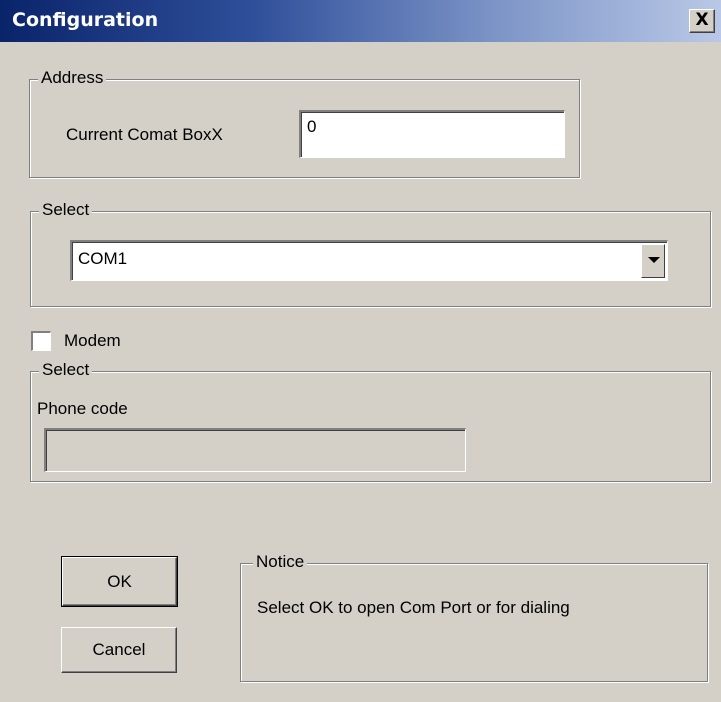 The height and width of the screenshot is (702, 721). What do you see at coordinates (144, 134) in the screenshot?
I see `current-comat-box-label: Current Comat BoxX` at bounding box center [144, 134].